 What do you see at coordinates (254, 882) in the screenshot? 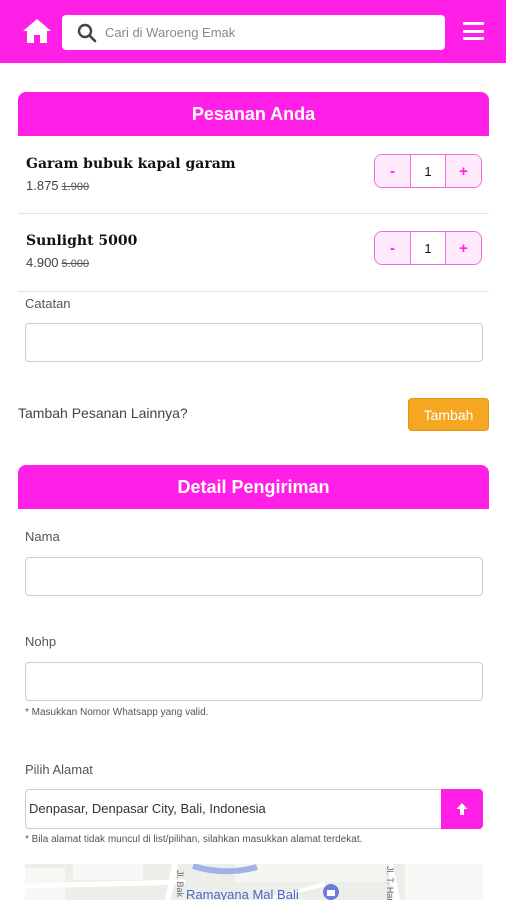
I see `map: Ramayana Mal Bali Jl. Bak Jl. T. Hary` at bounding box center [254, 882].